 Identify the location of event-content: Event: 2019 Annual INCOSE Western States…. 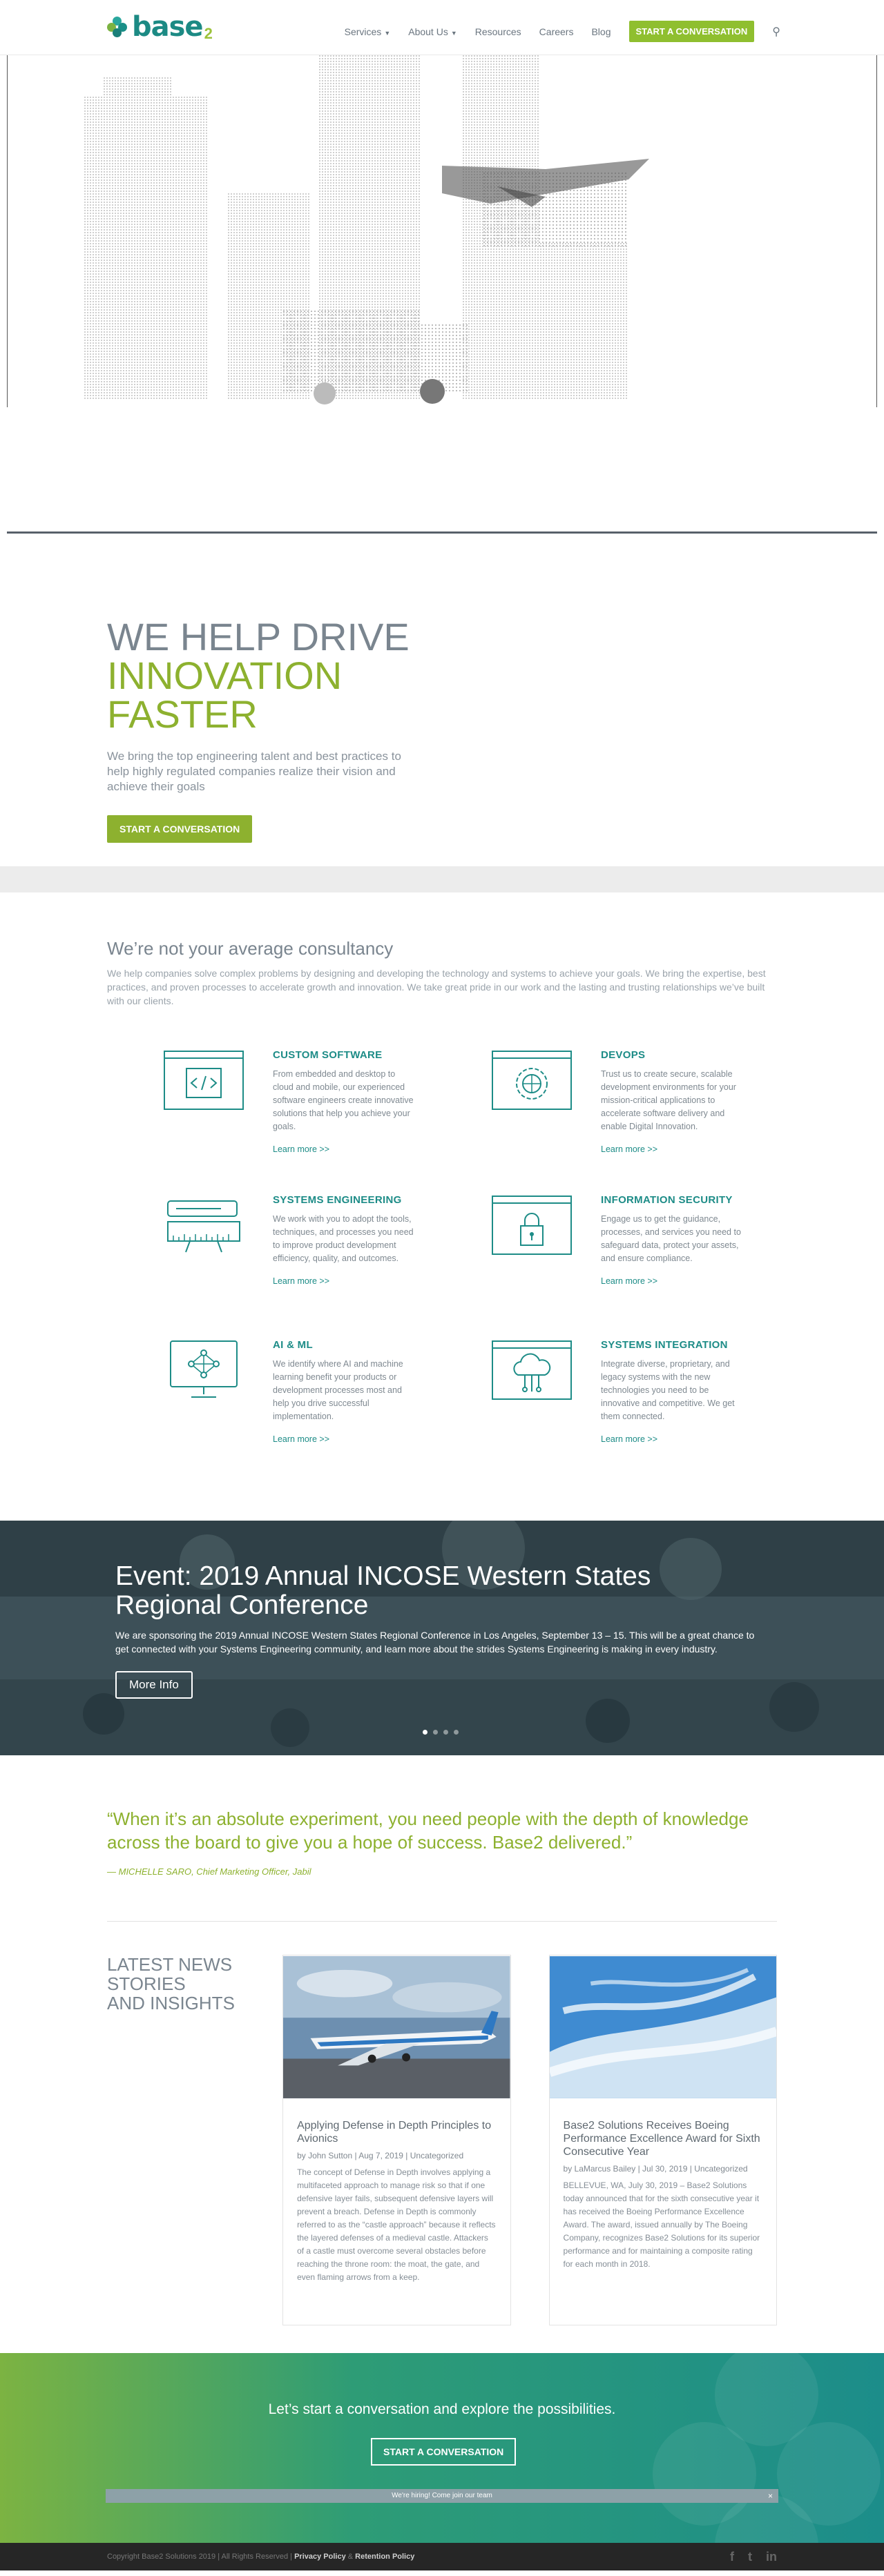
(437, 1630).